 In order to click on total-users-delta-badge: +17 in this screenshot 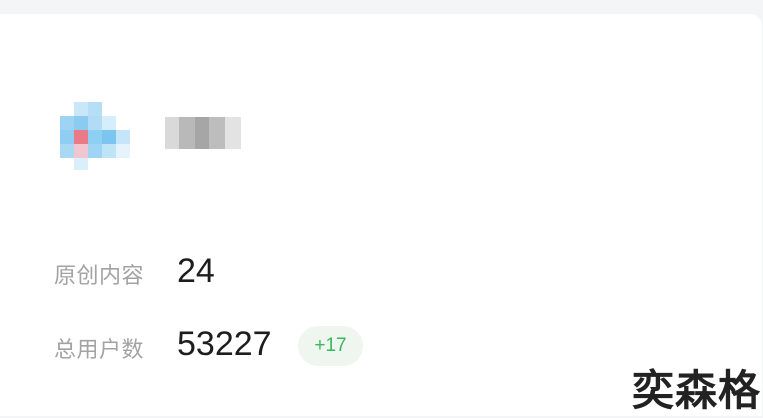, I will do `click(330, 346)`.